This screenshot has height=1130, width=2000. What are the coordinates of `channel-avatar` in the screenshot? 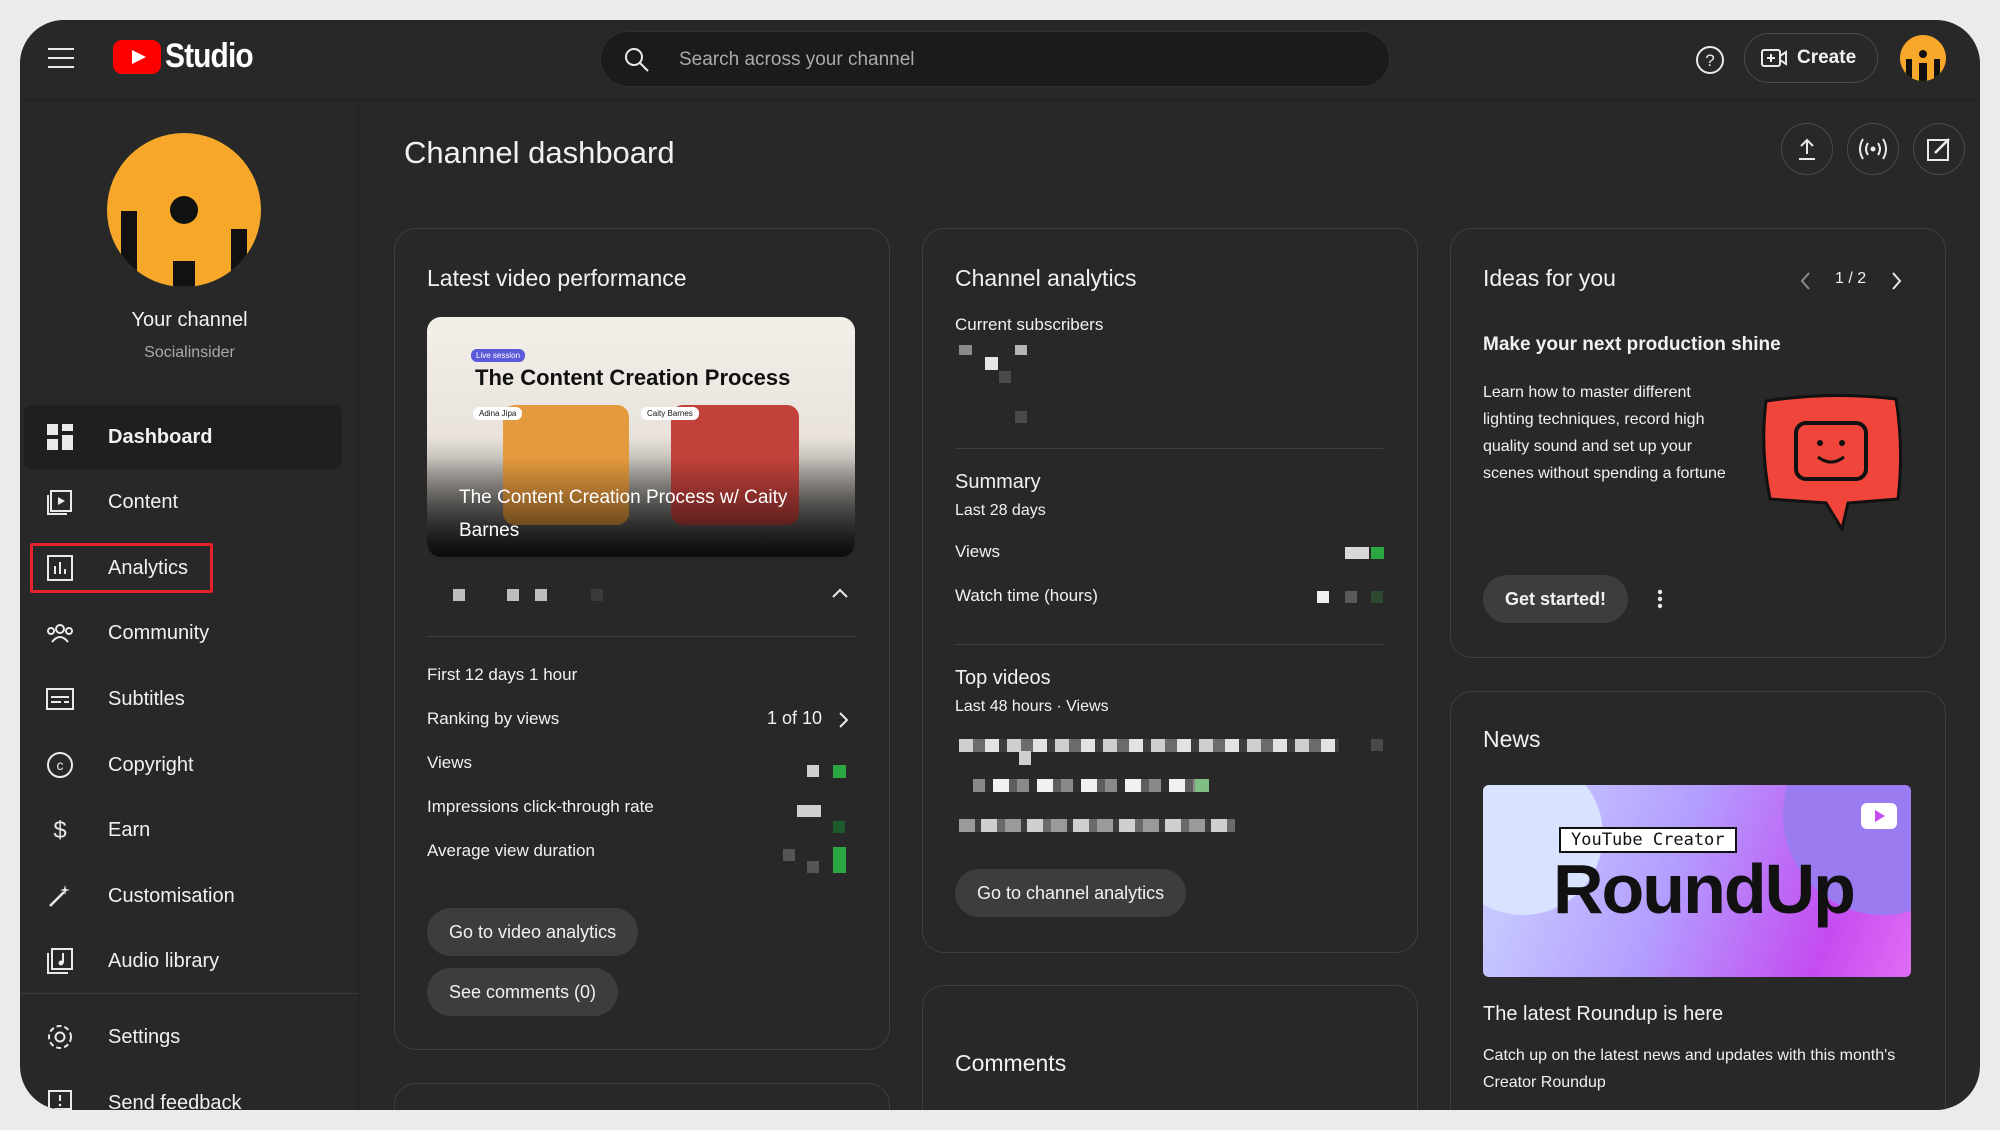 It's located at (184, 210).